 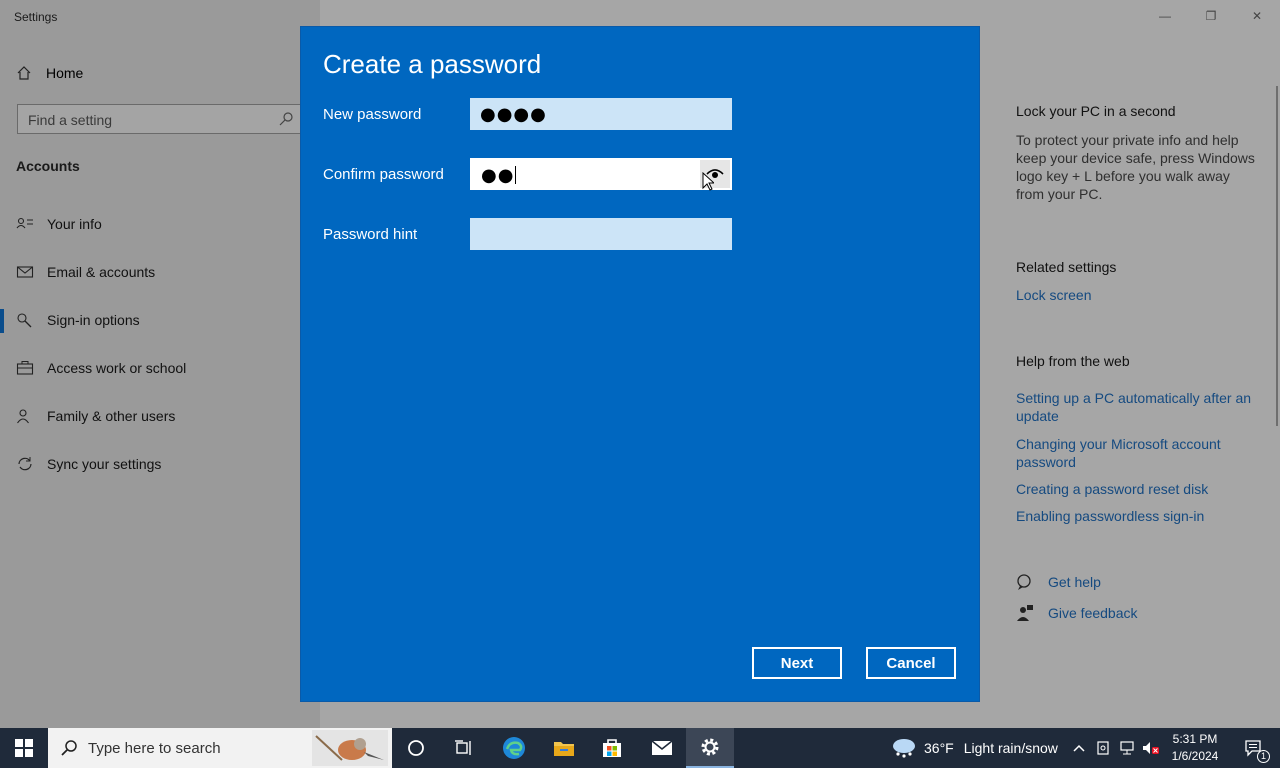 I want to click on task-view-icon, so click(x=463, y=747).